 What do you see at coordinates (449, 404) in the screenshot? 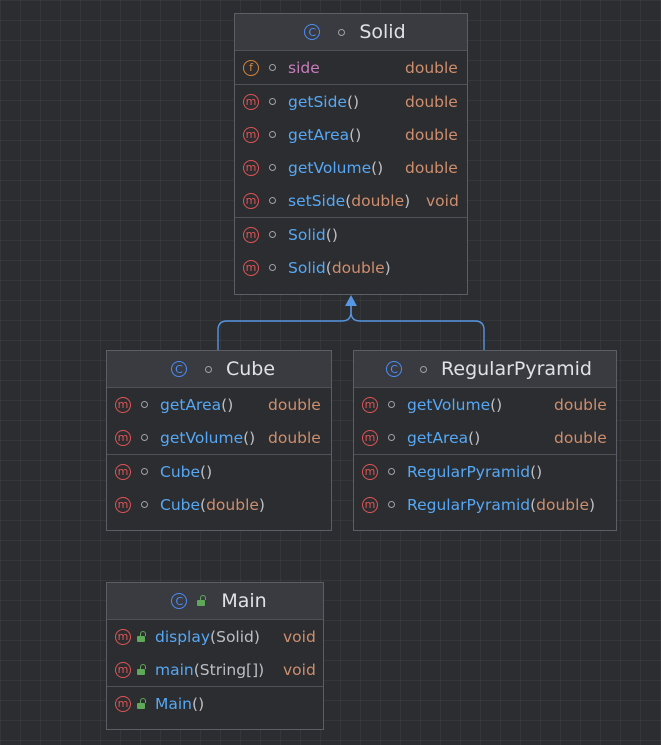
I see `method-name: getVolume` at bounding box center [449, 404].